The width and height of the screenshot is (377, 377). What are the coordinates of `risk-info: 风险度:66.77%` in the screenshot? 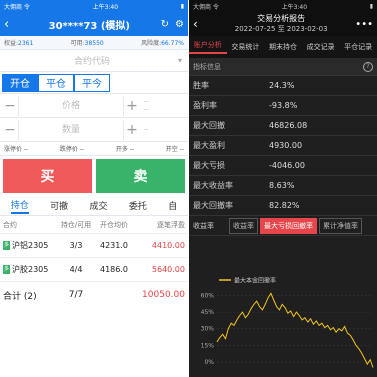 It's located at (162, 43).